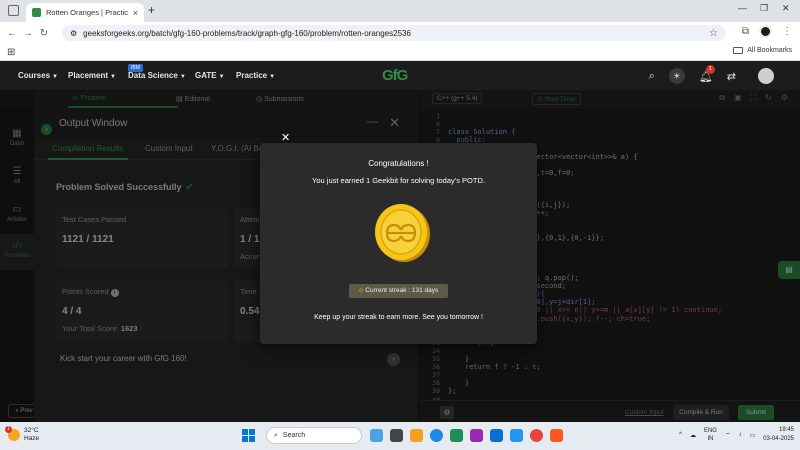 This screenshot has height=450, width=800. What do you see at coordinates (28, 33) in the screenshot?
I see `forward-icon: →` at bounding box center [28, 33].